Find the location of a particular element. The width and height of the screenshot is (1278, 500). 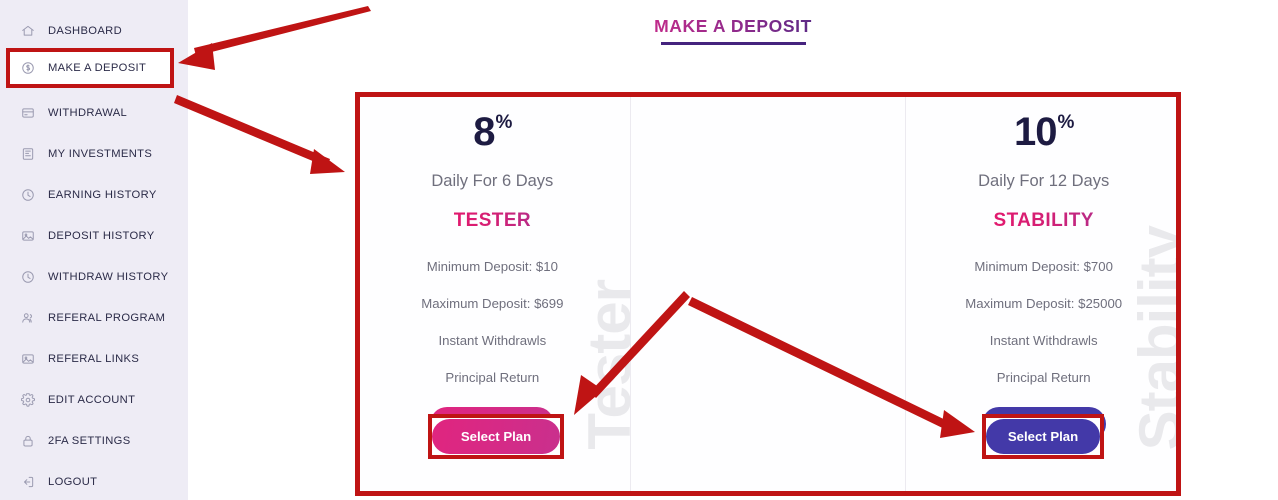

sidebar-item-label: EDIT ACCOUNT is located at coordinates (92, 399).